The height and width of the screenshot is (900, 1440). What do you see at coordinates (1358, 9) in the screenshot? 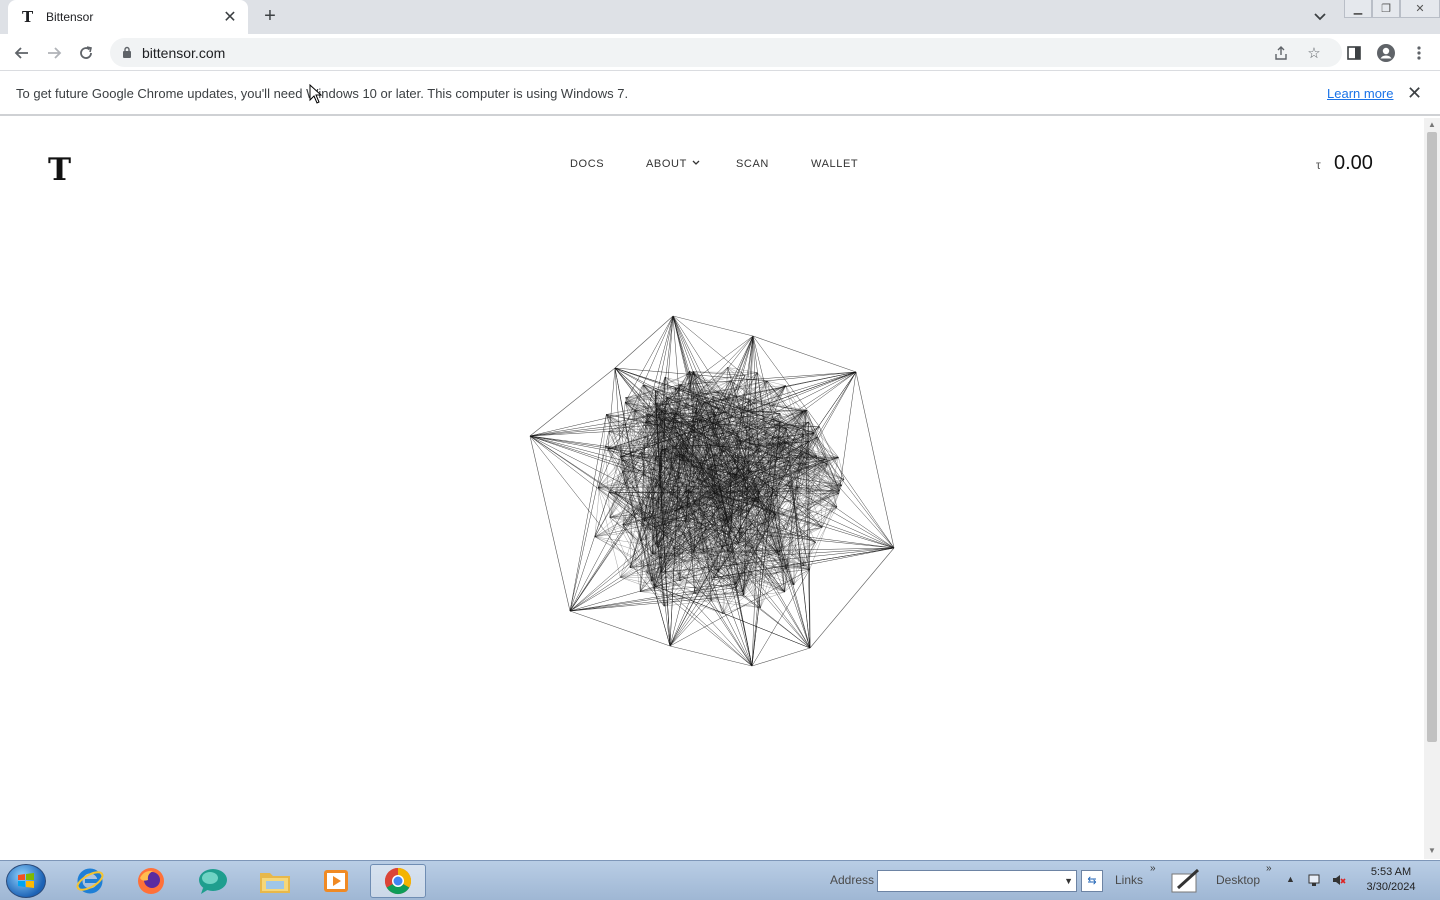
I see `minimize-button: ▁` at bounding box center [1358, 9].